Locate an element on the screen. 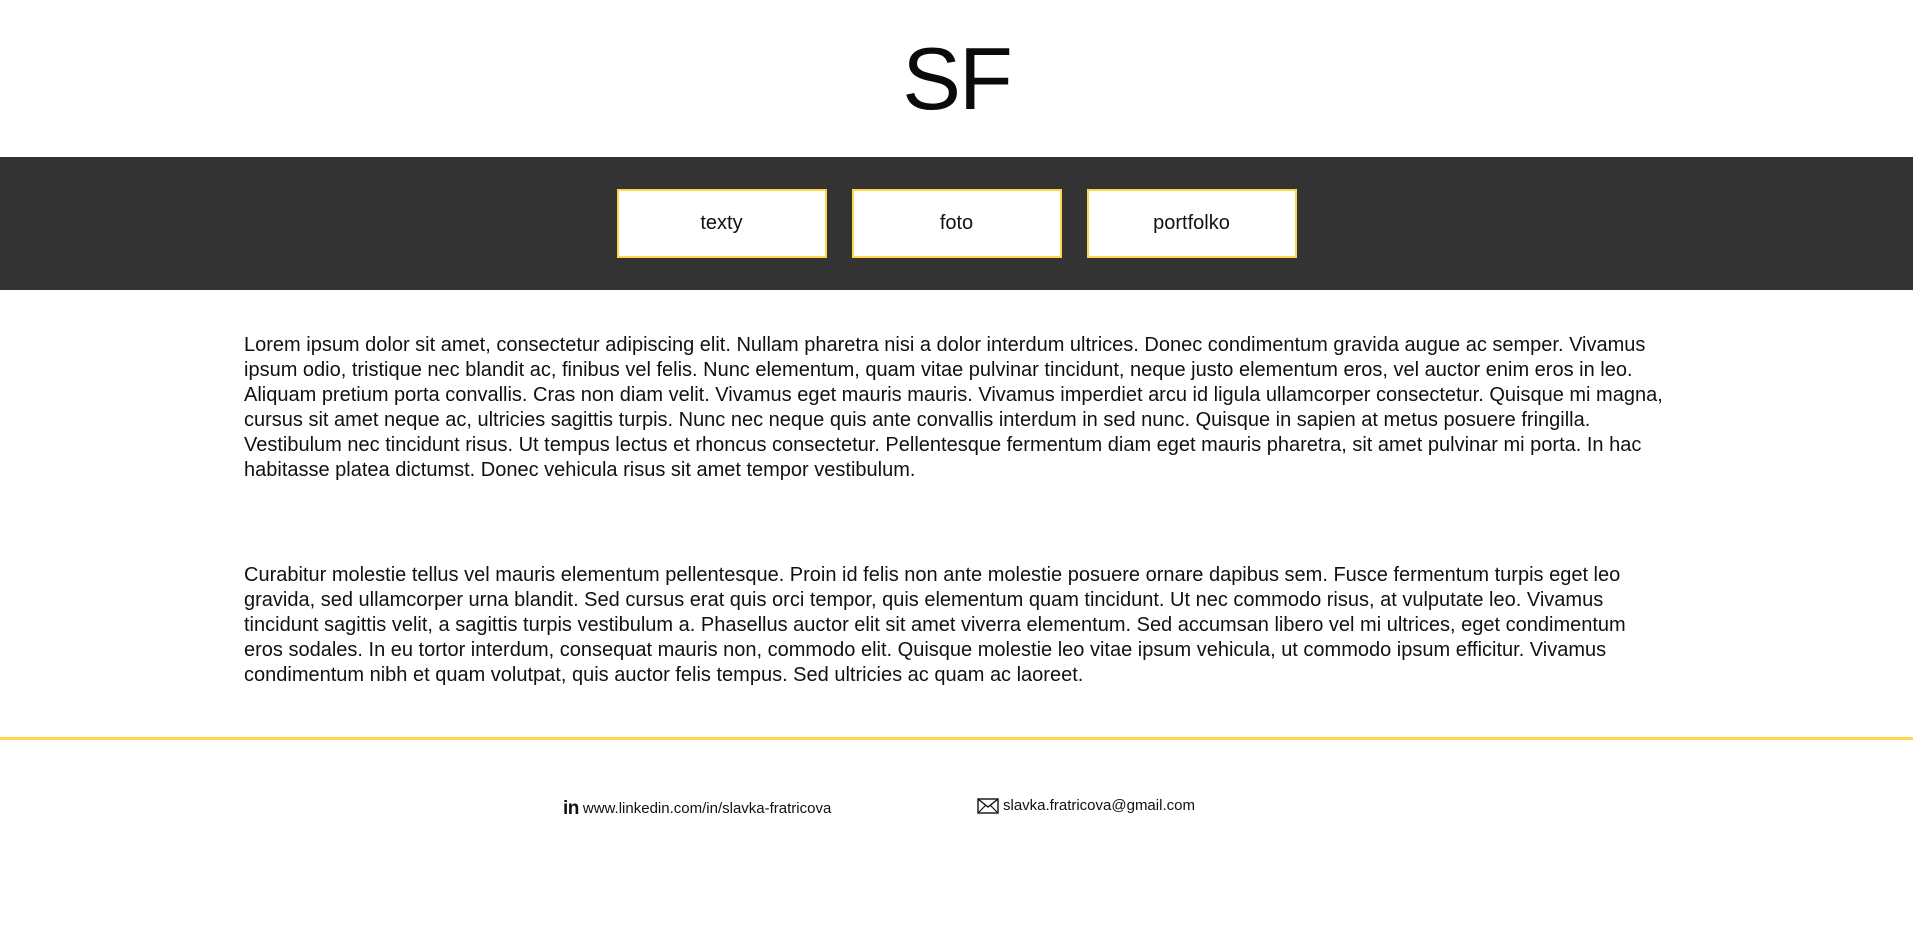 This screenshot has width=1913, height=938. linkedin-url-text: www.linkedin.com/in/slavka-fratricova is located at coordinates (707, 808).